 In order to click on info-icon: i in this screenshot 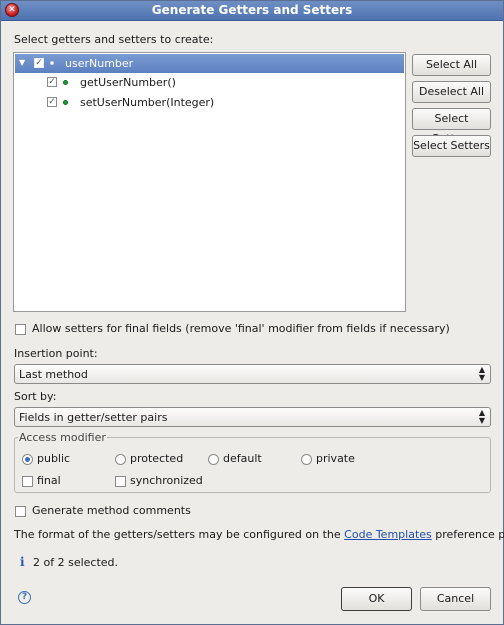, I will do `click(22, 562)`.